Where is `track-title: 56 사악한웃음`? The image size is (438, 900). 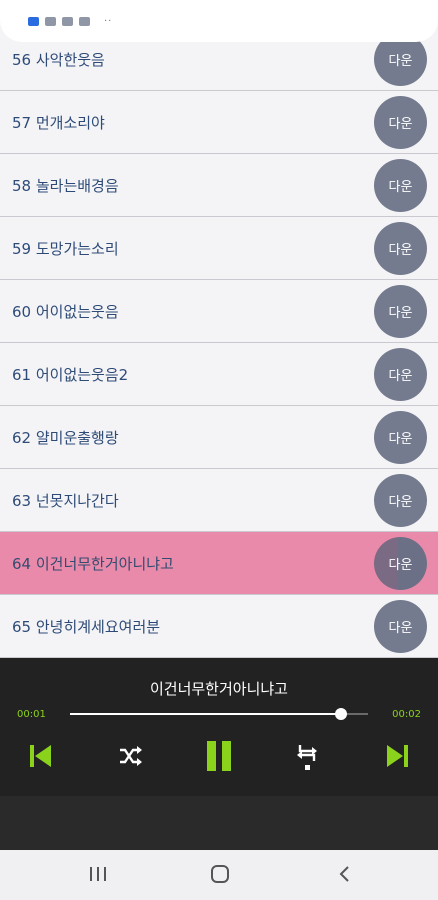
track-title: 56 사악한웃음 is located at coordinates (58, 59).